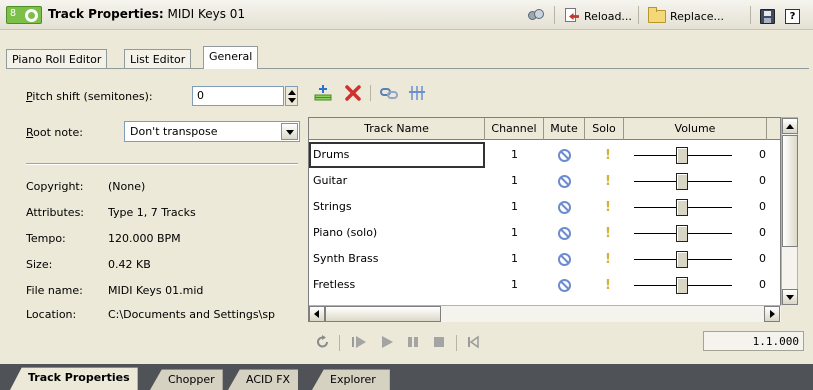  Describe the element at coordinates (397, 129) in the screenshot. I see `column-header-track-name: Track Name` at that location.